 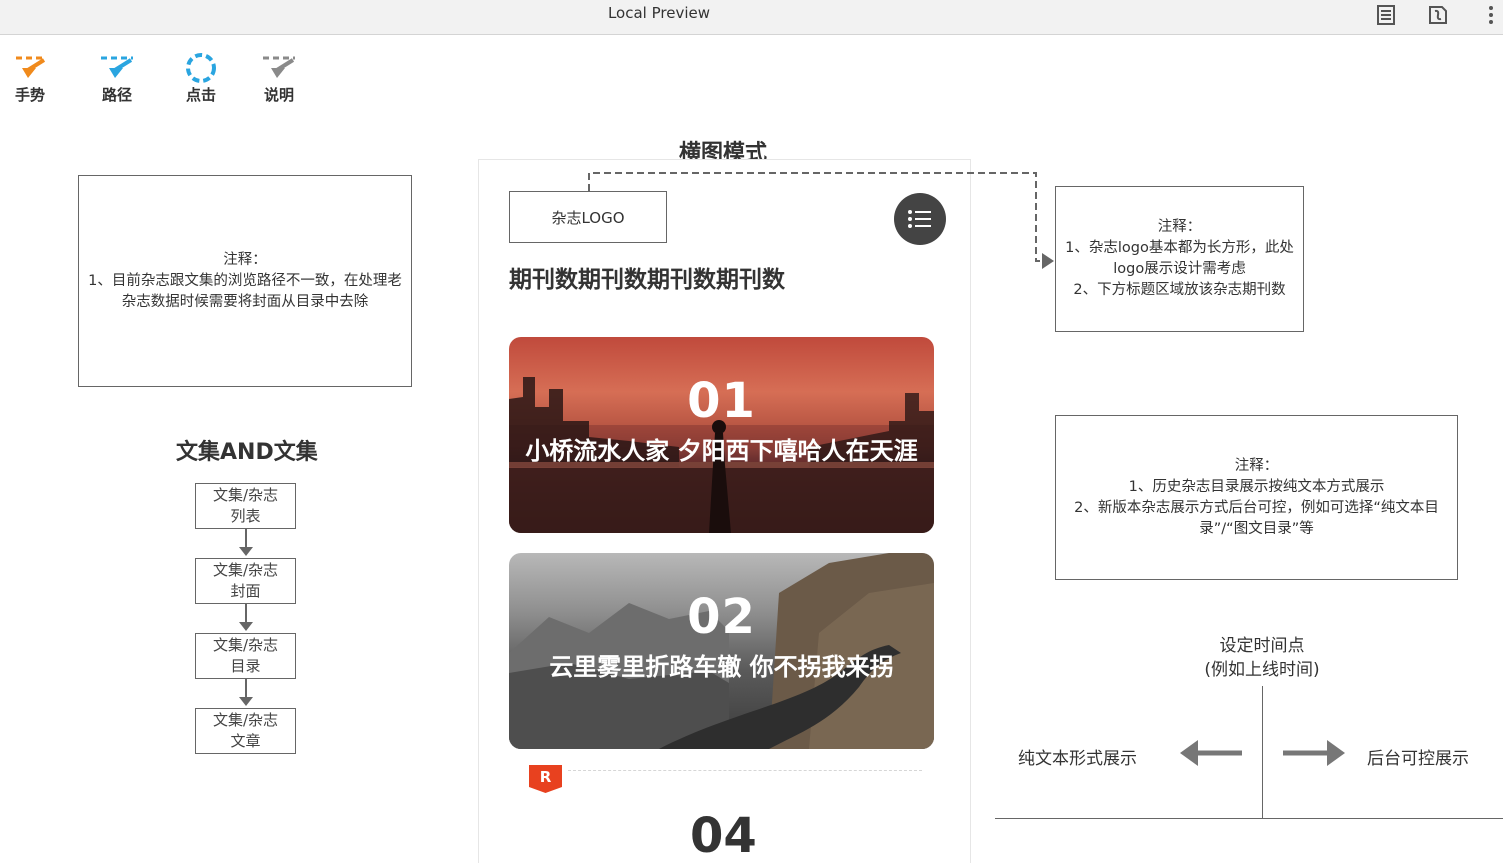 I want to click on gesture-tool: 手势, so click(x=30, y=78).